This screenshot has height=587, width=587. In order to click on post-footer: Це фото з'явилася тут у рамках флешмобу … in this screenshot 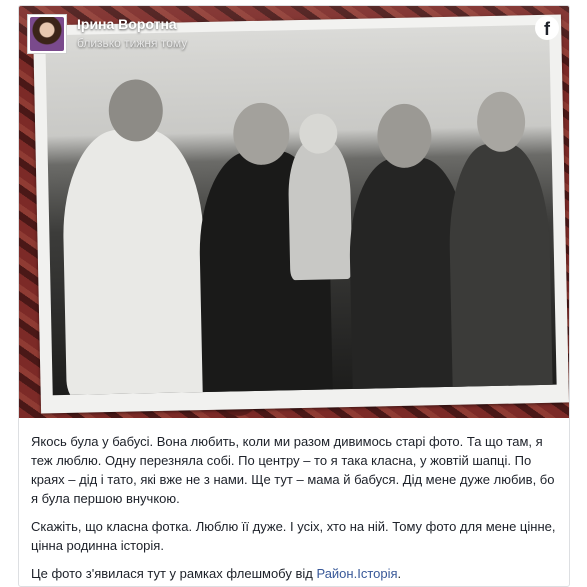, I will do `click(295, 573)`.